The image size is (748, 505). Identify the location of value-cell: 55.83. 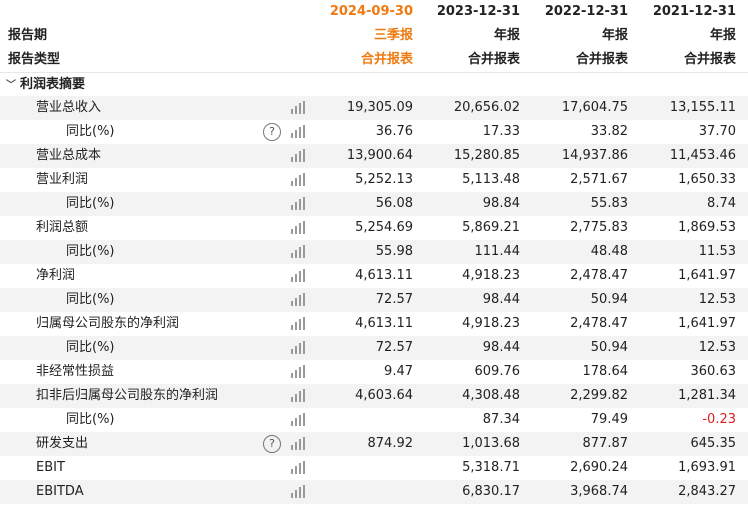
(609, 203).